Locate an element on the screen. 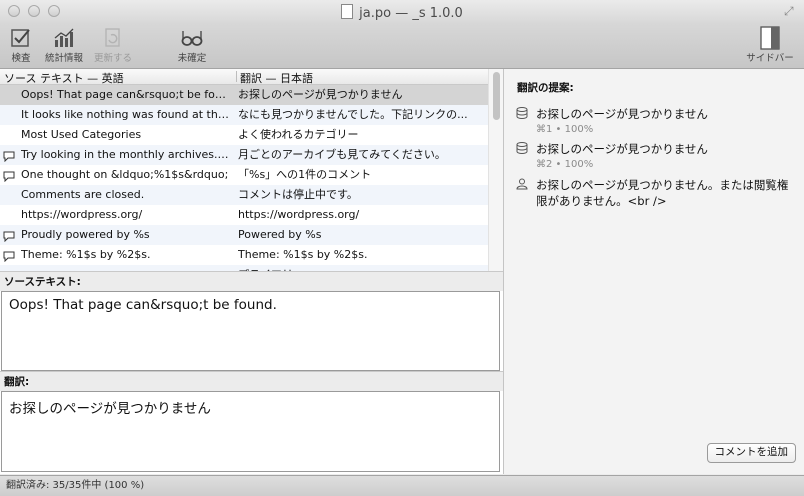 The height and width of the screenshot is (496, 804). sidebar-toggle-button: サイドバー is located at coordinates (770, 45).